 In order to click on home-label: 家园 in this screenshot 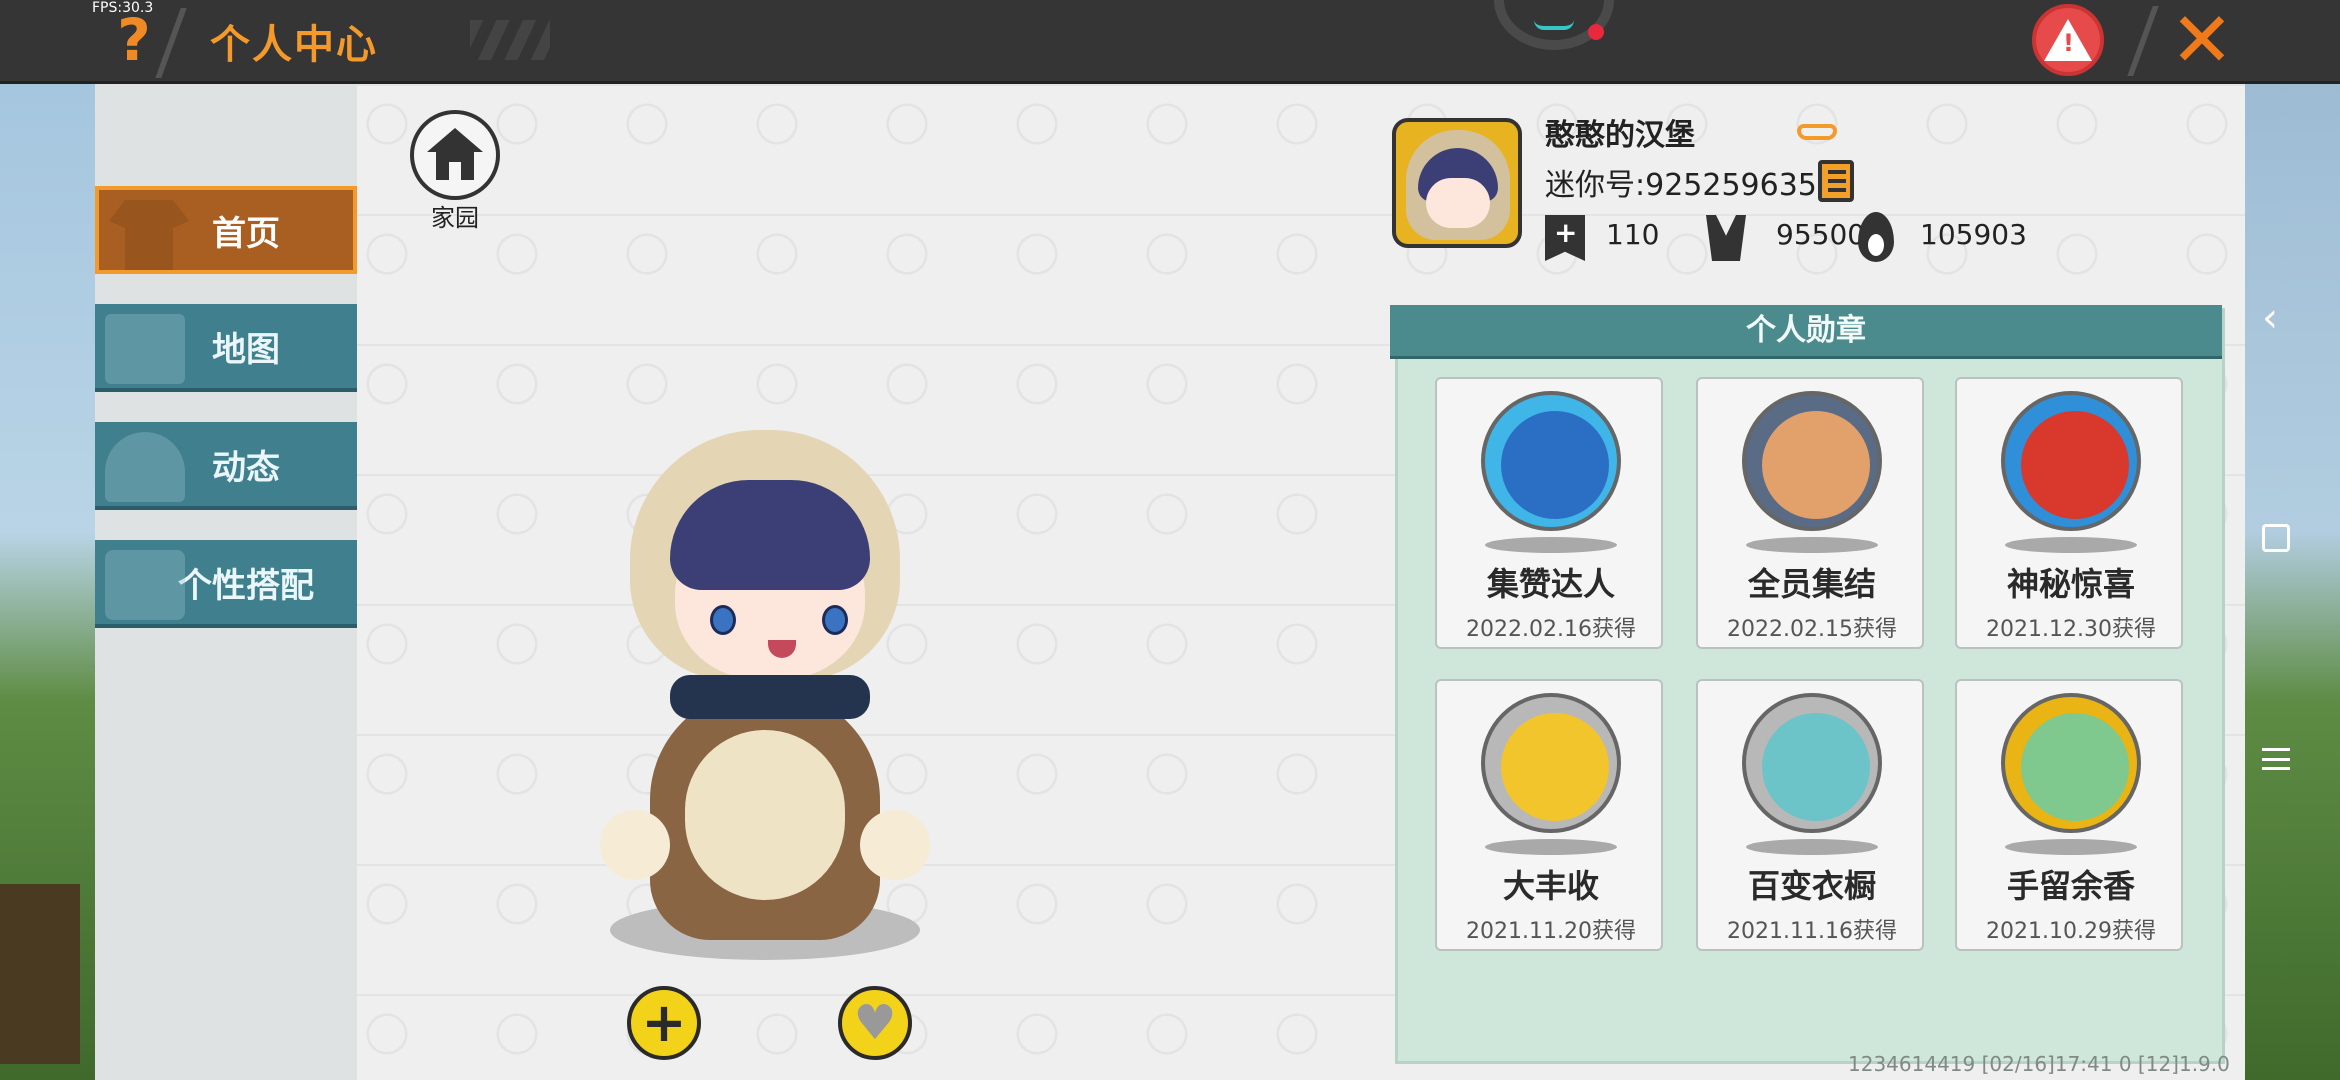, I will do `click(455, 218)`.